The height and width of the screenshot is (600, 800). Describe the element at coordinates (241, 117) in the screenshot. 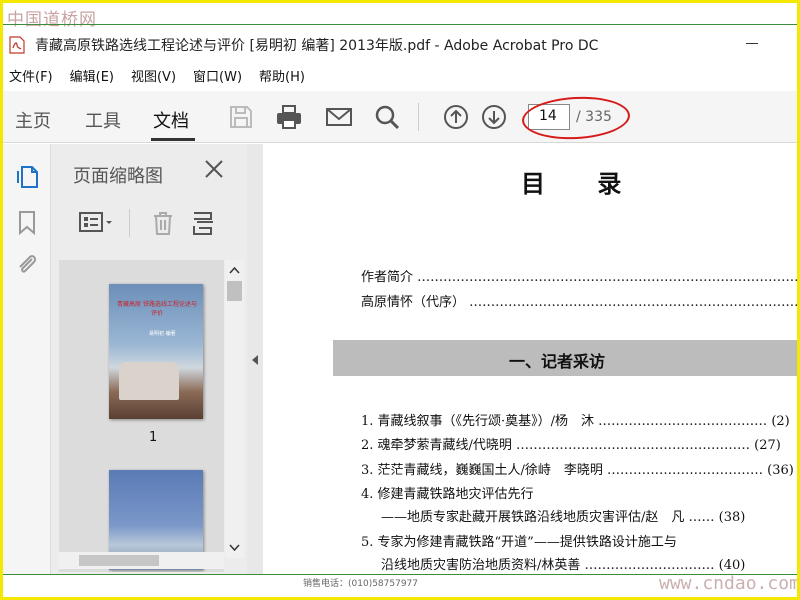

I see `save-icon` at that location.